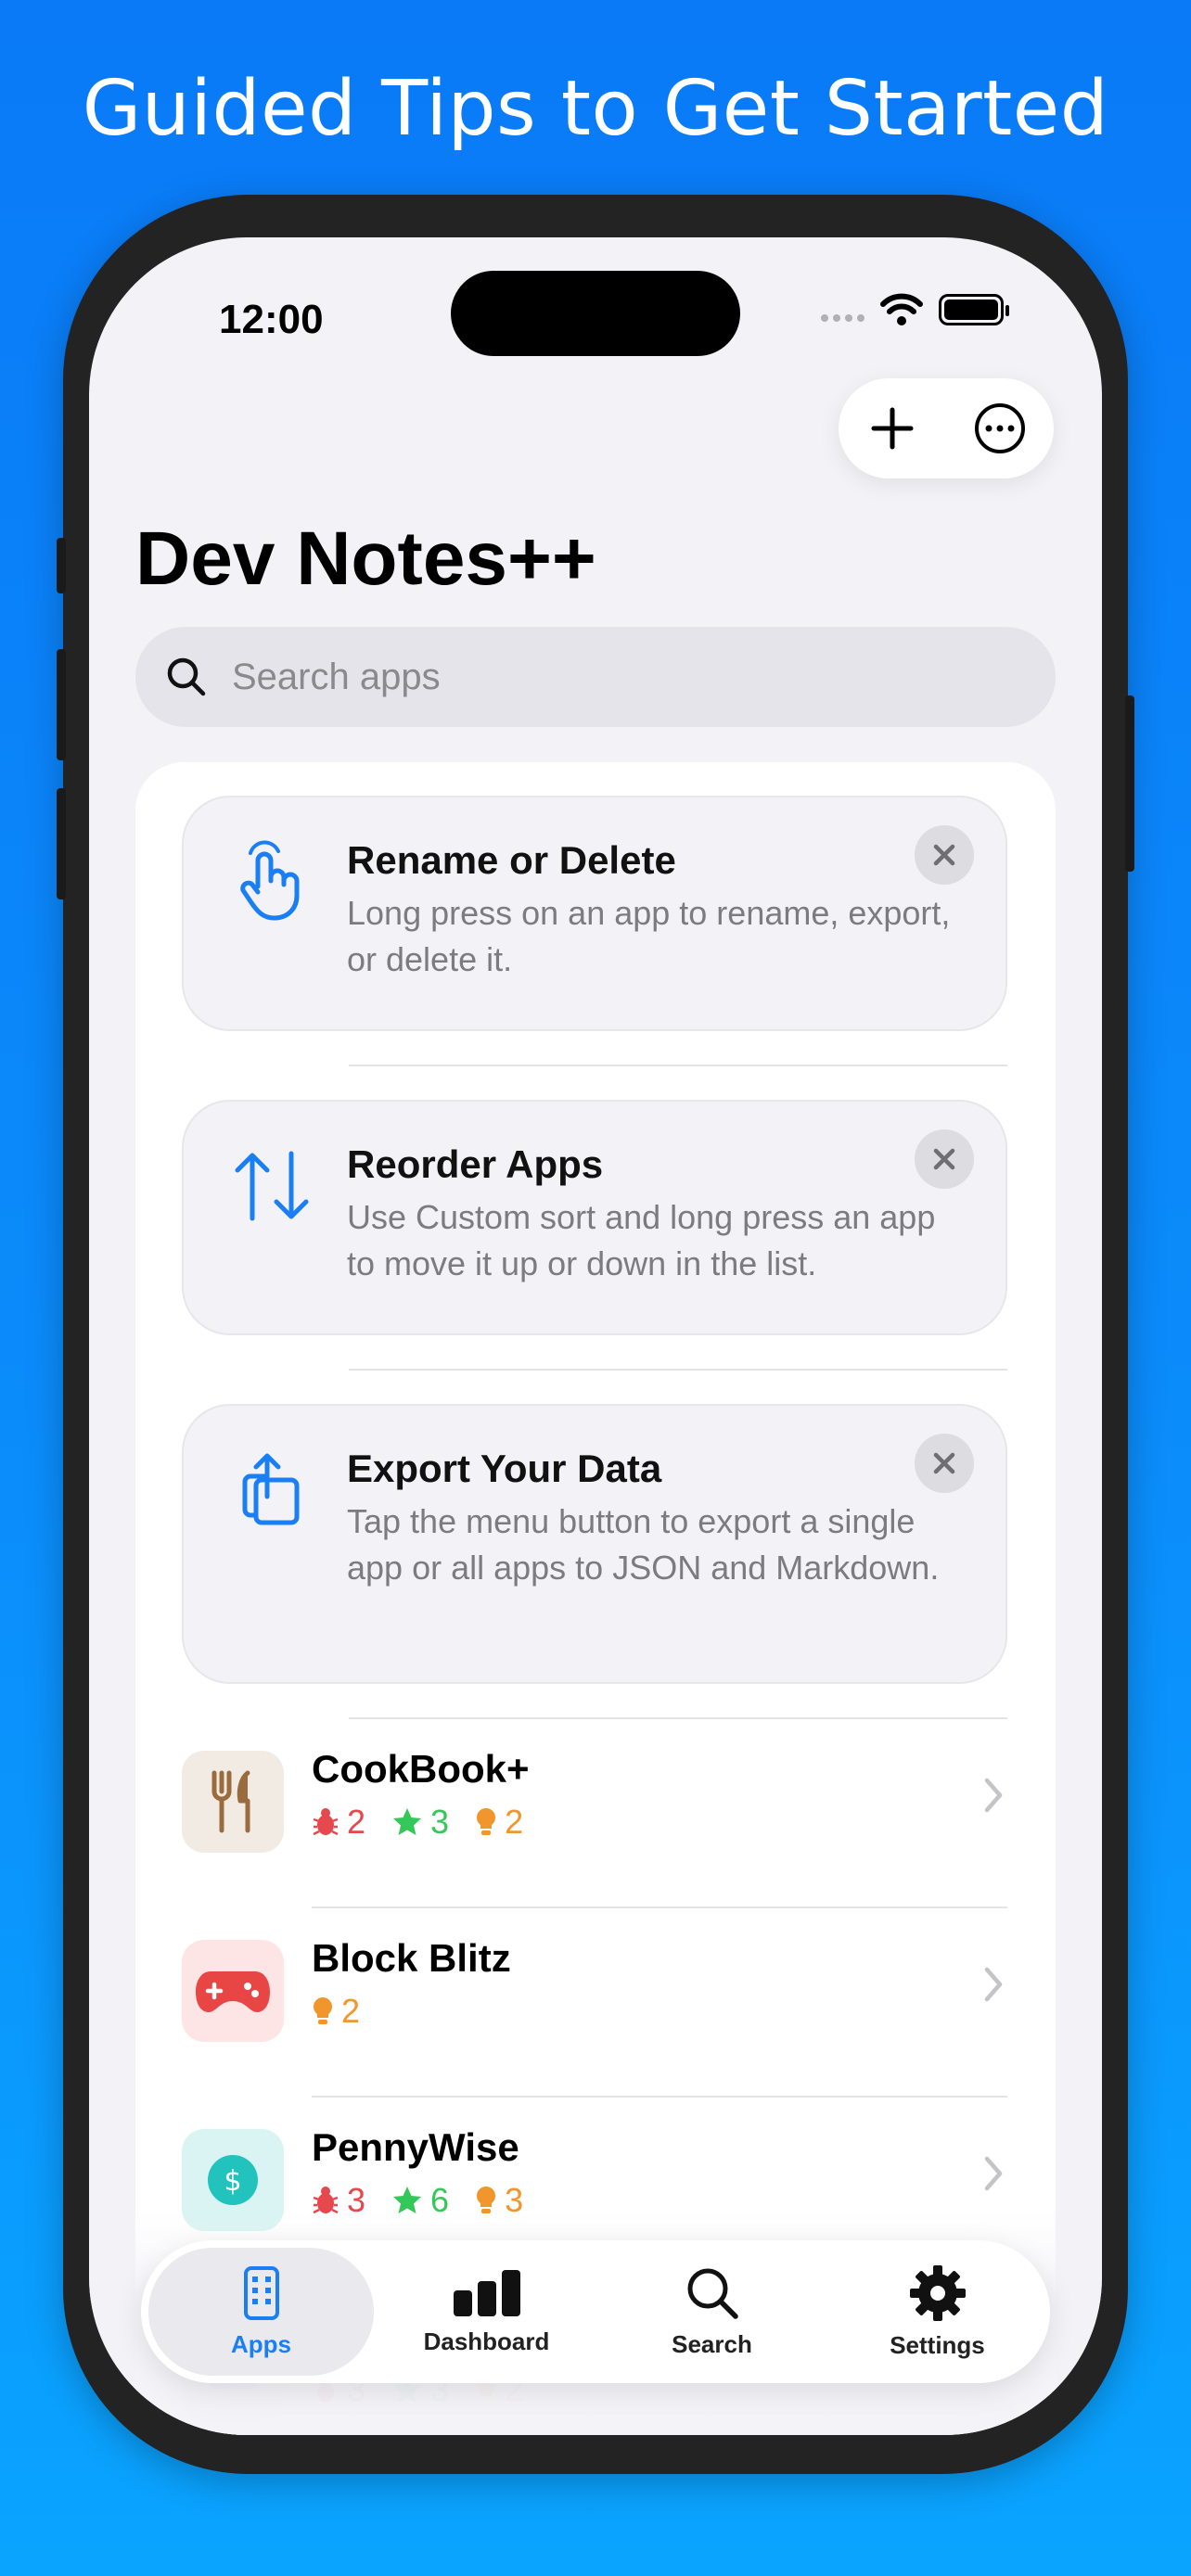 This screenshot has height=2576, width=1191. Describe the element at coordinates (486, 2341) in the screenshot. I see `tab-label: Dashboard` at that location.